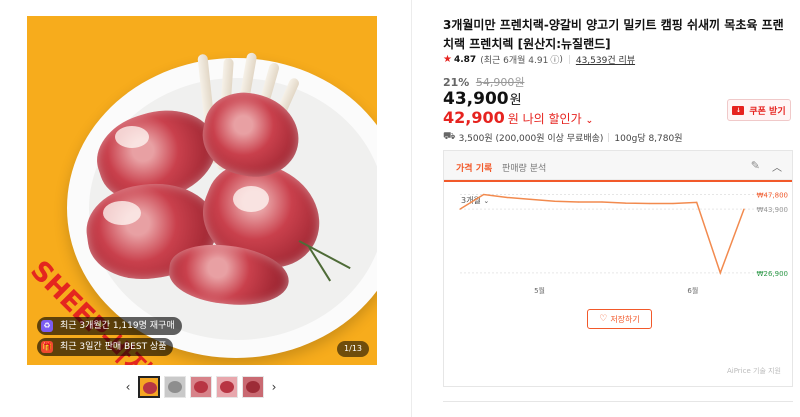 Image resolution: width=800 pixels, height=417 pixels. Describe the element at coordinates (618, 401) in the screenshot. I see `bottom-divider` at that location.